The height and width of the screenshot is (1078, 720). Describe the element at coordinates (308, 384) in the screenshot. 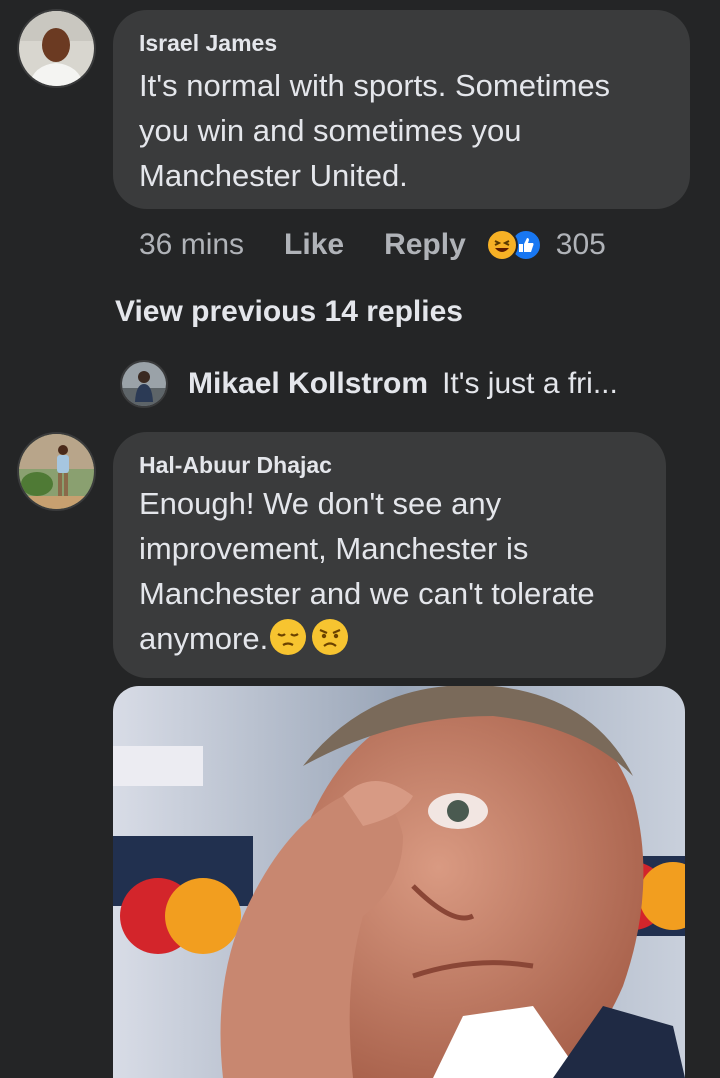

I see `reply-author: Mikael Kollstrom` at that location.